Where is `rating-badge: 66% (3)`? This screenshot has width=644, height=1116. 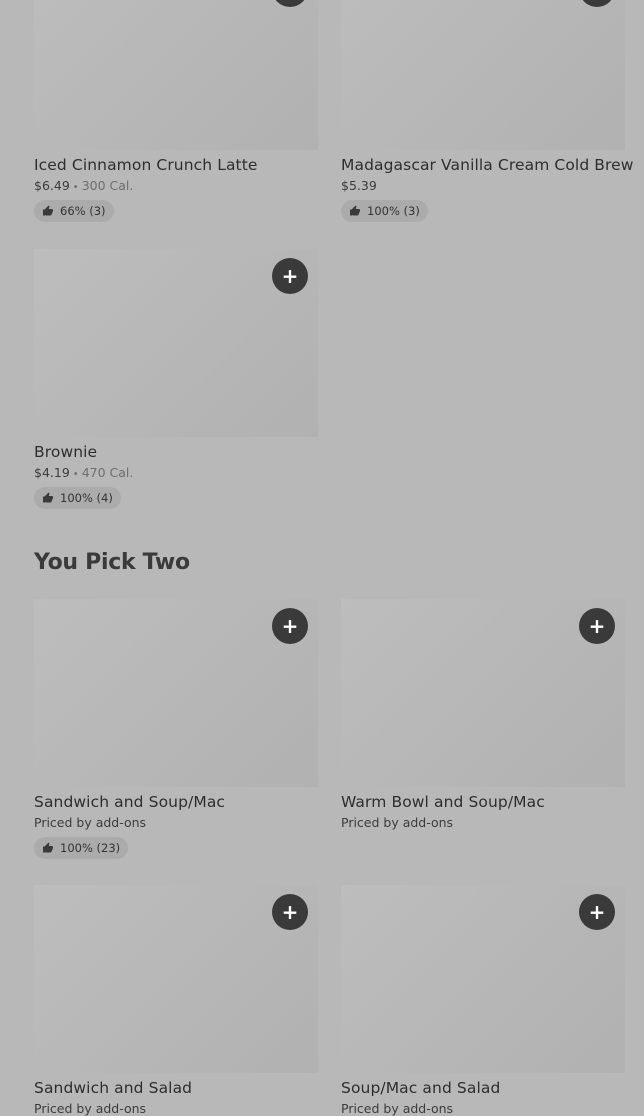
rating-badge: 66% (3) is located at coordinates (74, 211).